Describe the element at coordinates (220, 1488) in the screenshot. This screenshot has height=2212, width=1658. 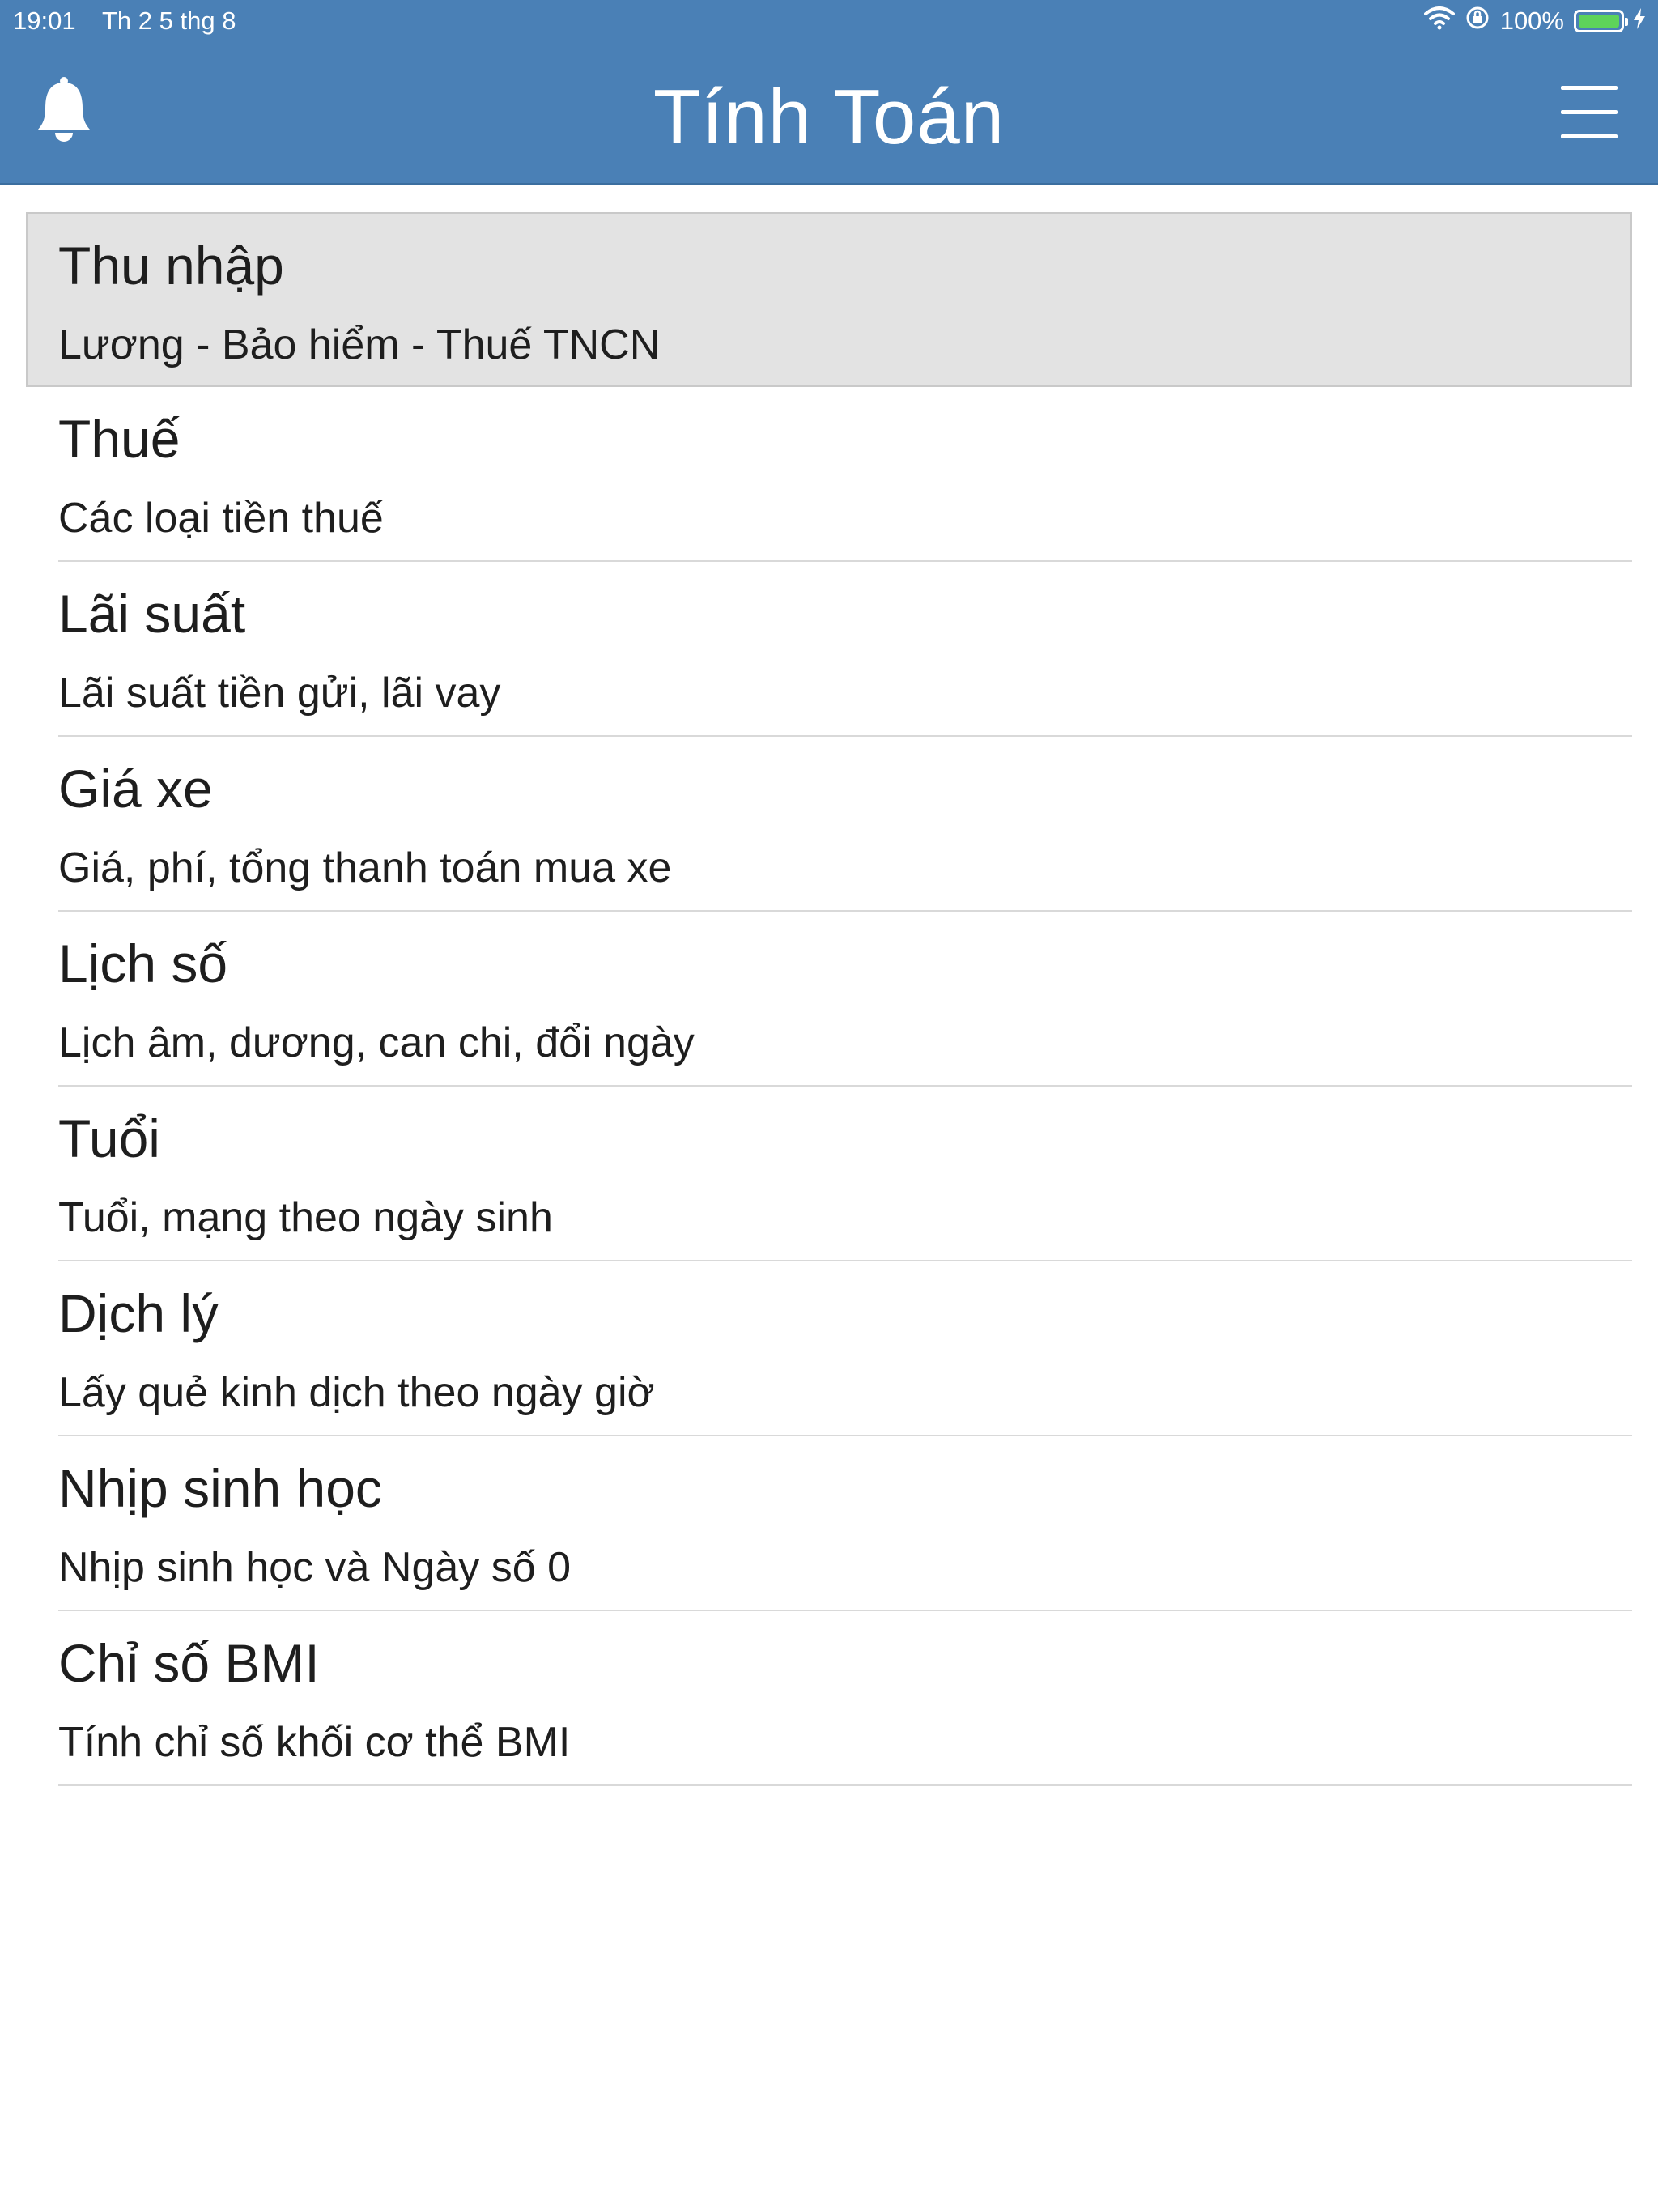
I see `item-title: Nhịp sinh học` at that location.